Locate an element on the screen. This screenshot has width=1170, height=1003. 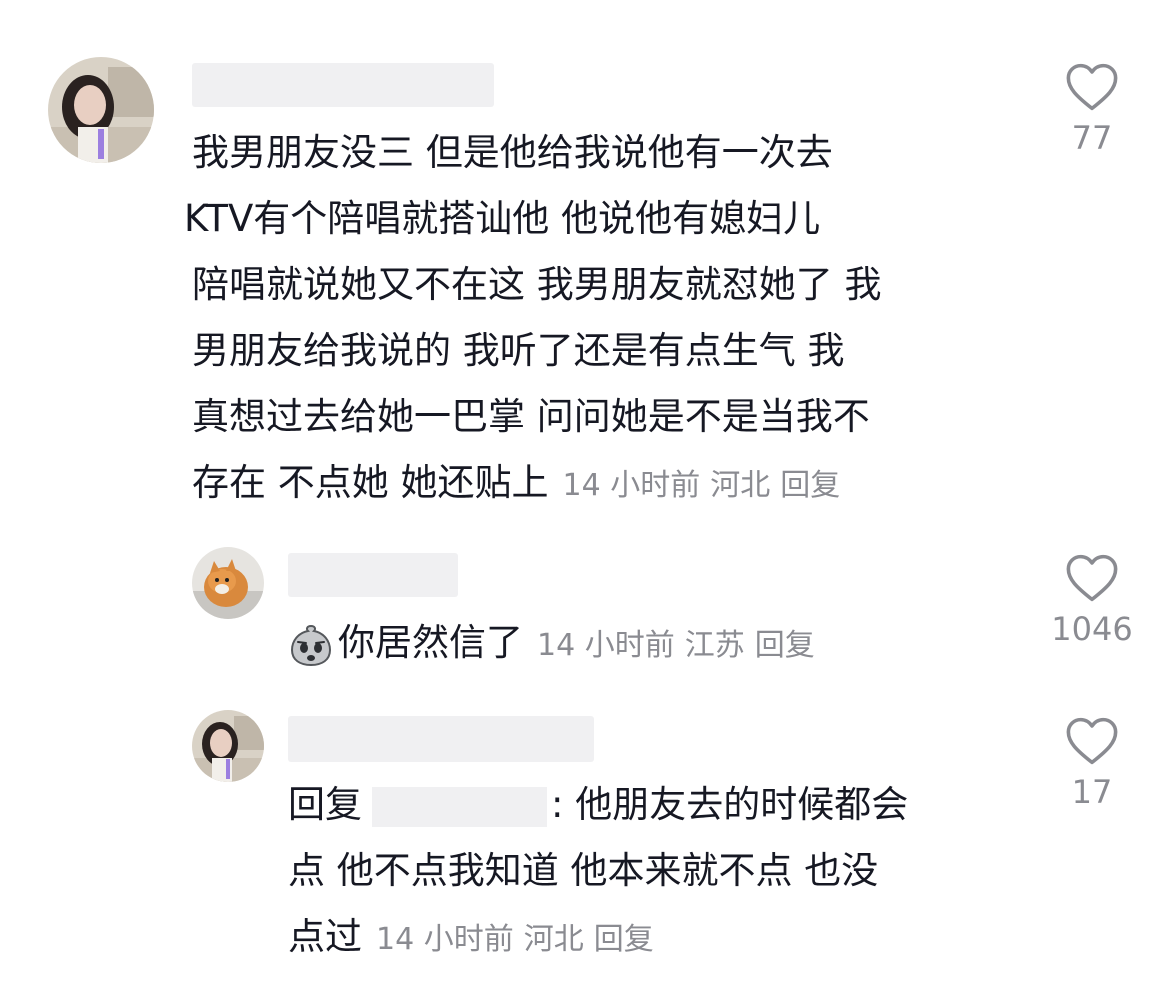
comment-text-line: 存在 不点她 她还贴上 14 小时前 河北 回复 is located at coordinates (516, 484).